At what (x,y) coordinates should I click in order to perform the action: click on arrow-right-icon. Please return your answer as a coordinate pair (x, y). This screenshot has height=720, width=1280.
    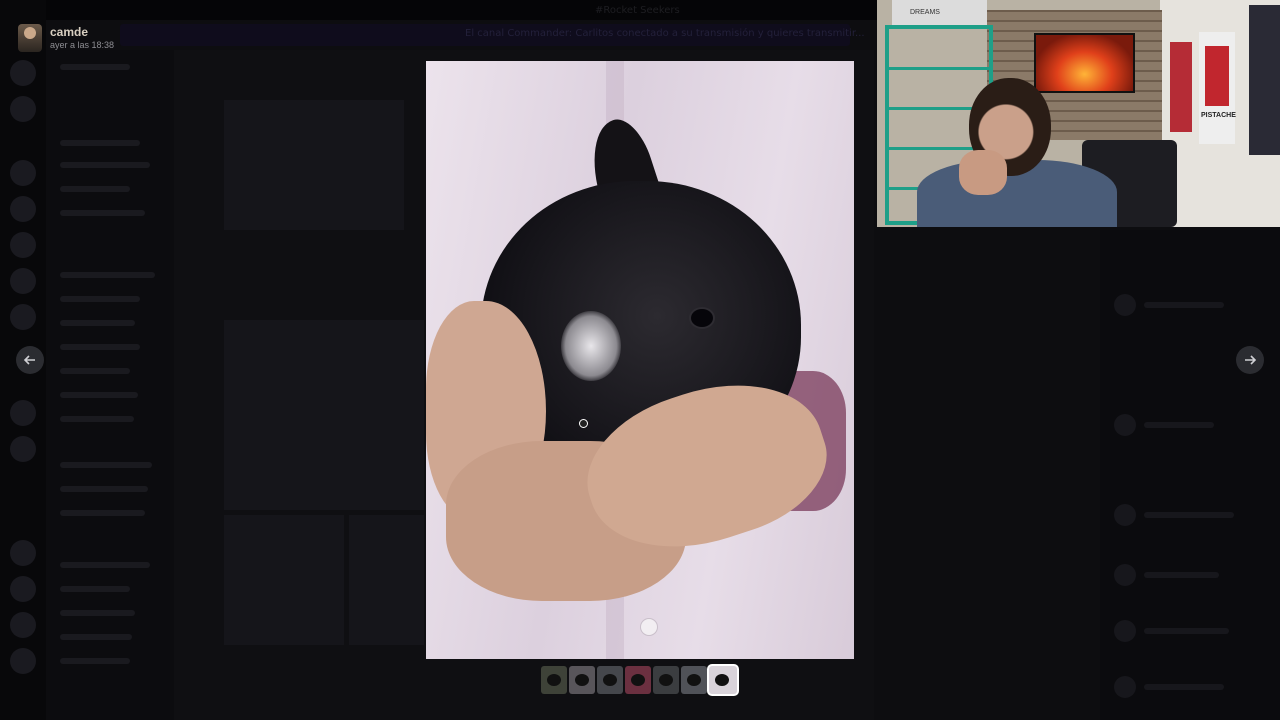
    Looking at the image, I should click on (1251, 360).